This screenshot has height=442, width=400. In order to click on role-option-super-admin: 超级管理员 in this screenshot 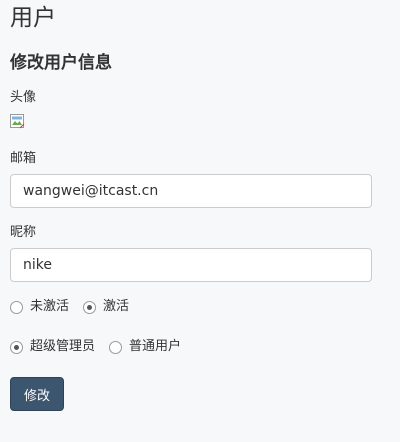, I will do `click(52, 347)`.